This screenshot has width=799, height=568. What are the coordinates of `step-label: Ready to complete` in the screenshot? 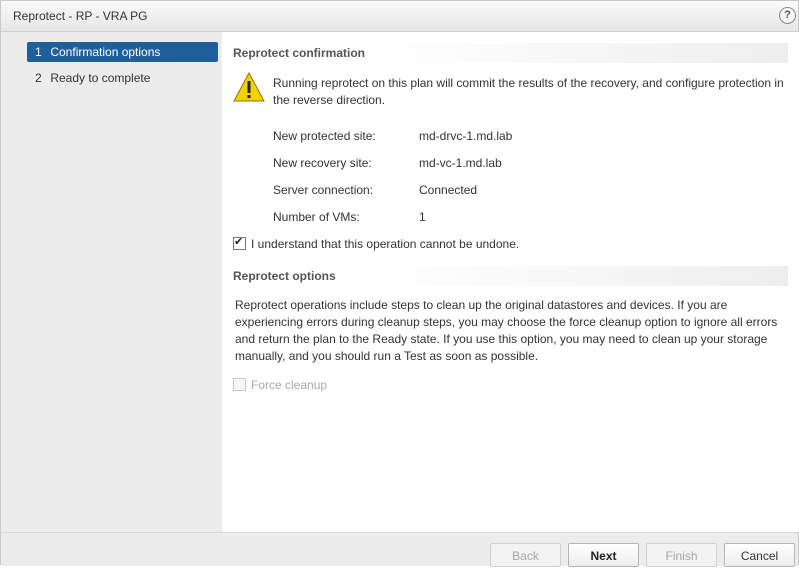 It's located at (100, 78).